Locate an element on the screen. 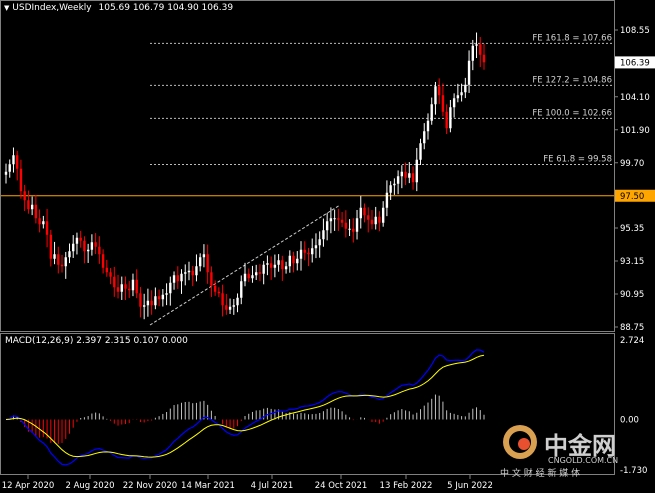 The image size is (655, 493). time-tick-label: 24 Oct 2021 is located at coordinates (341, 486).